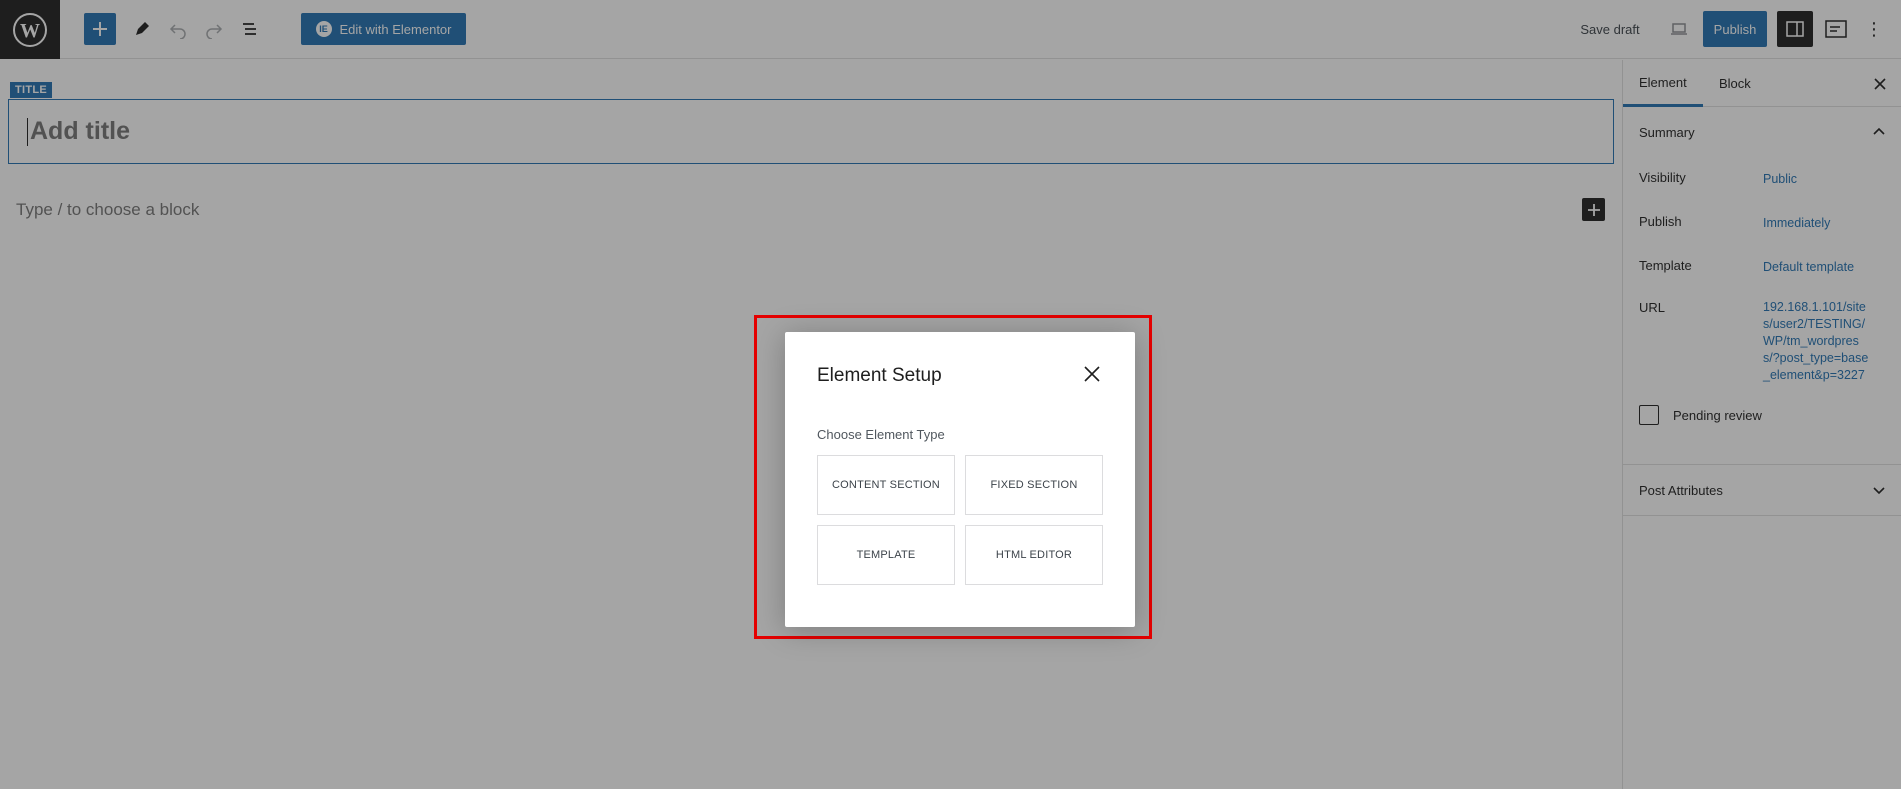 This screenshot has height=789, width=1901. What do you see at coordinates (1034, 485) in the screenshot?
I see `fixed-section-option: FIXED SECTION` at bounding box center [1034, 485].